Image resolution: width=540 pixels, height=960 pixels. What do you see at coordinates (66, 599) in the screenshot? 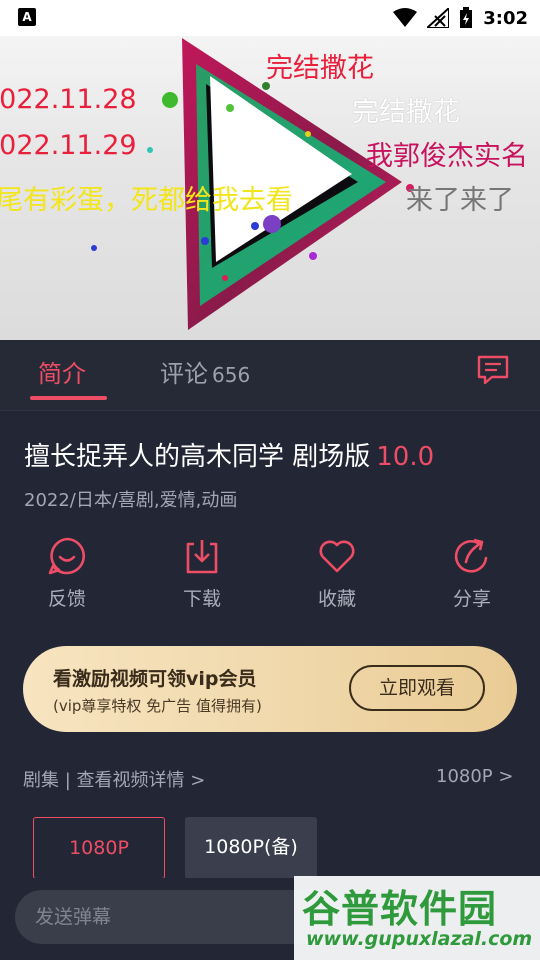
I see `feedback-label: 反馈` at bounding box center [66, 599].